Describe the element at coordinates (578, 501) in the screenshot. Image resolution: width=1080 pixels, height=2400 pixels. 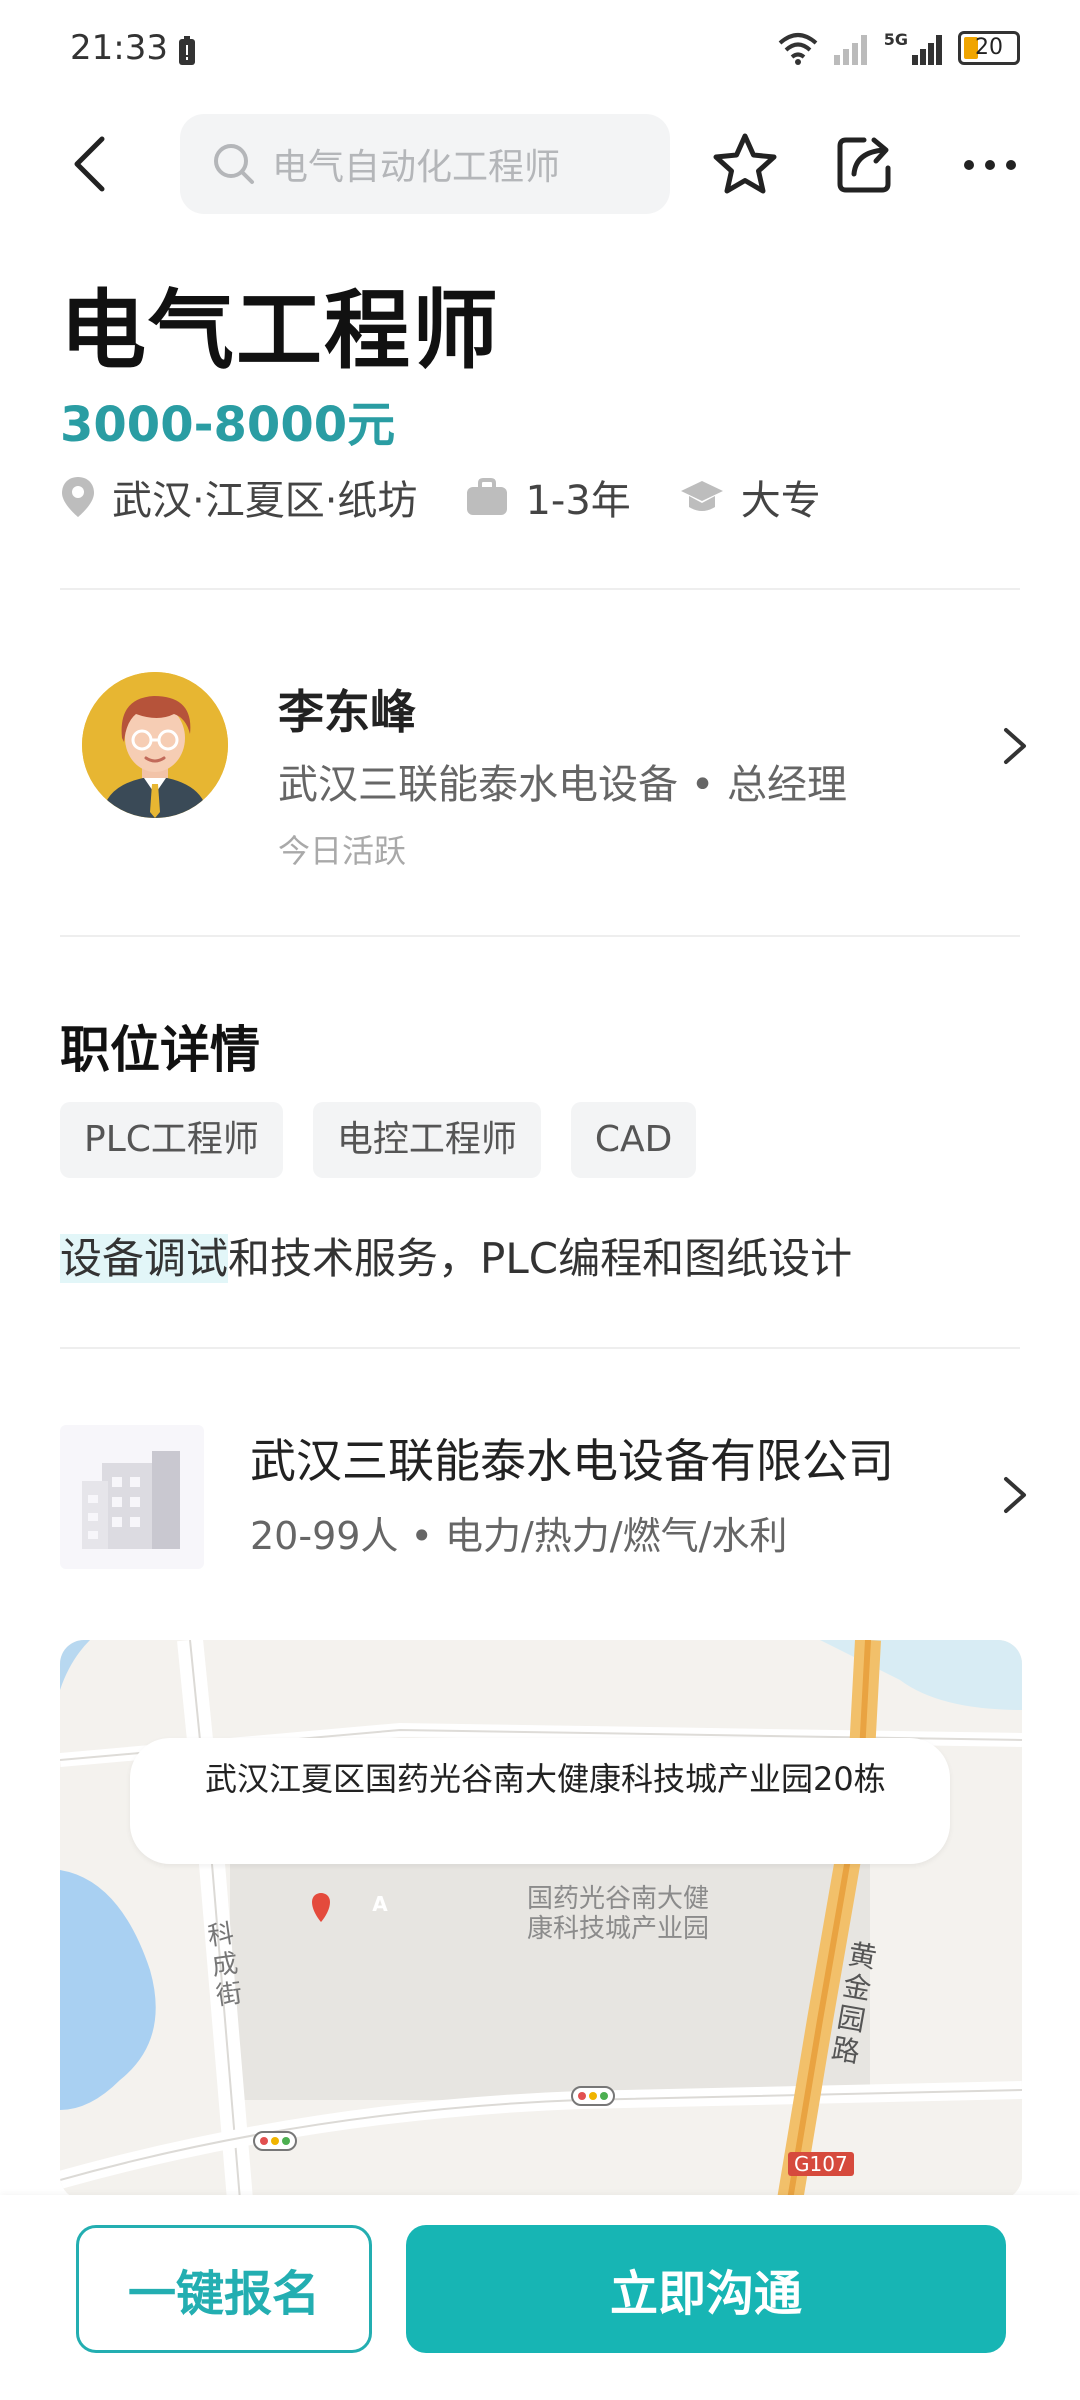
I see `job-experience: 1-3年` at that location.